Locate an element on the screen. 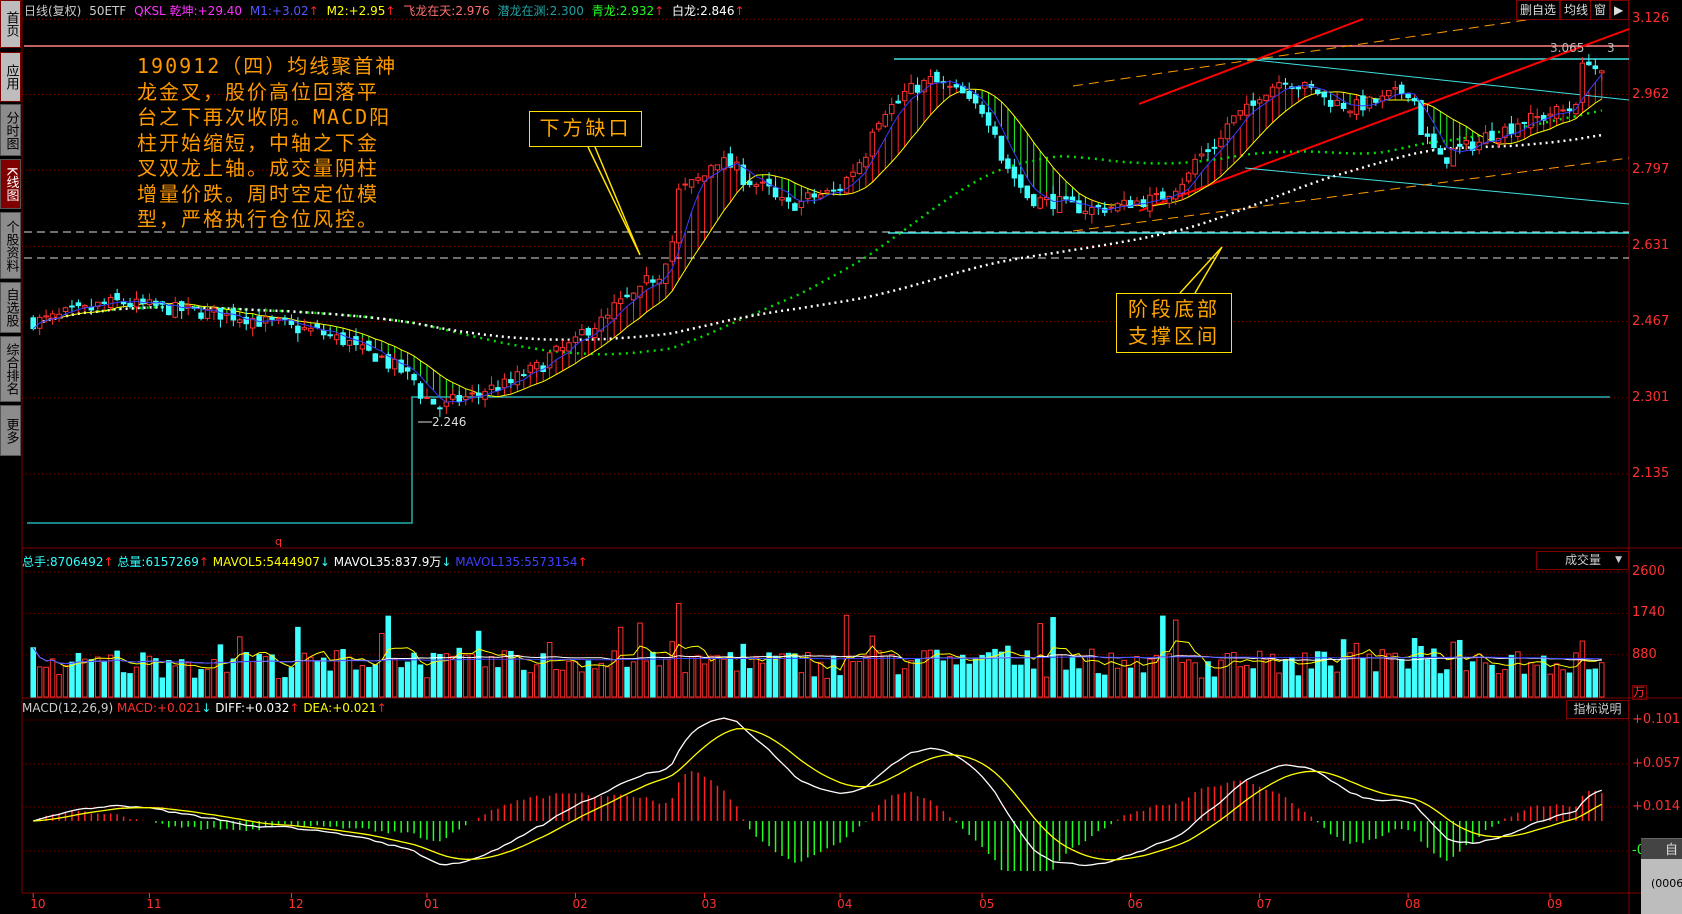  window-button: 窗 is located at coordinates (1600, 10).